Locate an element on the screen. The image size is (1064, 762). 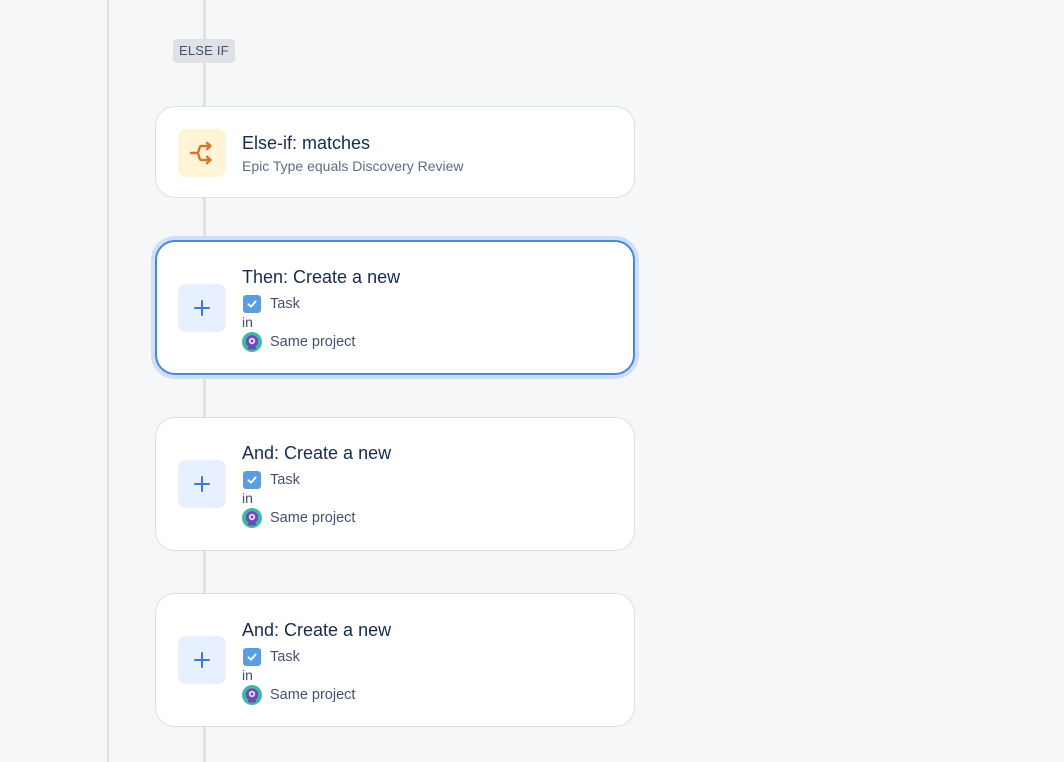
action-card-and-2: And: Create a new Task in Same project is located at coordinates (395, 660).